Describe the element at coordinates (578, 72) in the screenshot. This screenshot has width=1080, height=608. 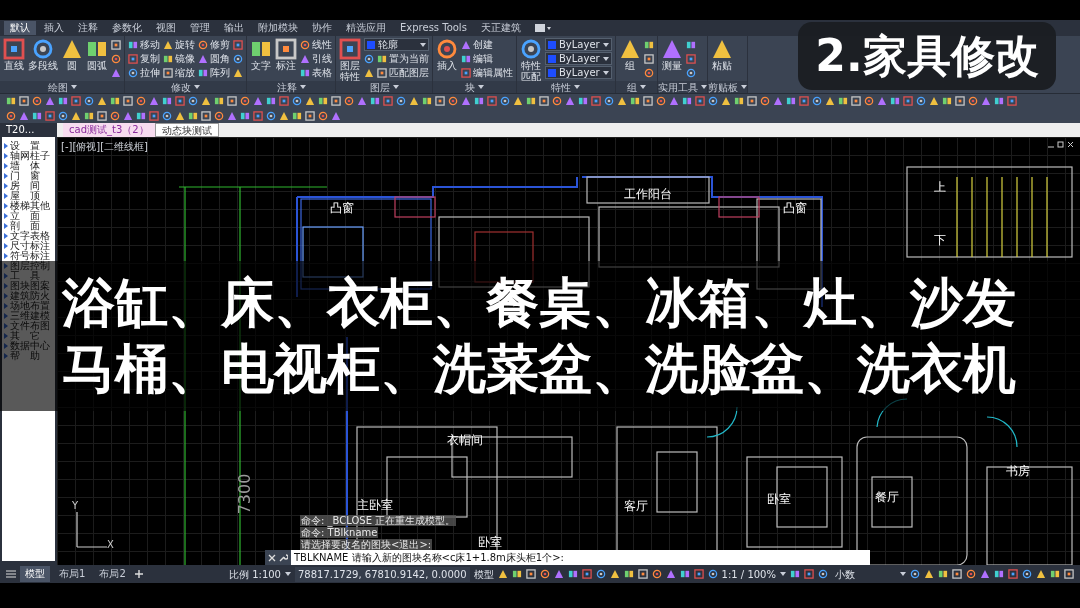
I see `layer-dropdown: ByLayer` at that location.